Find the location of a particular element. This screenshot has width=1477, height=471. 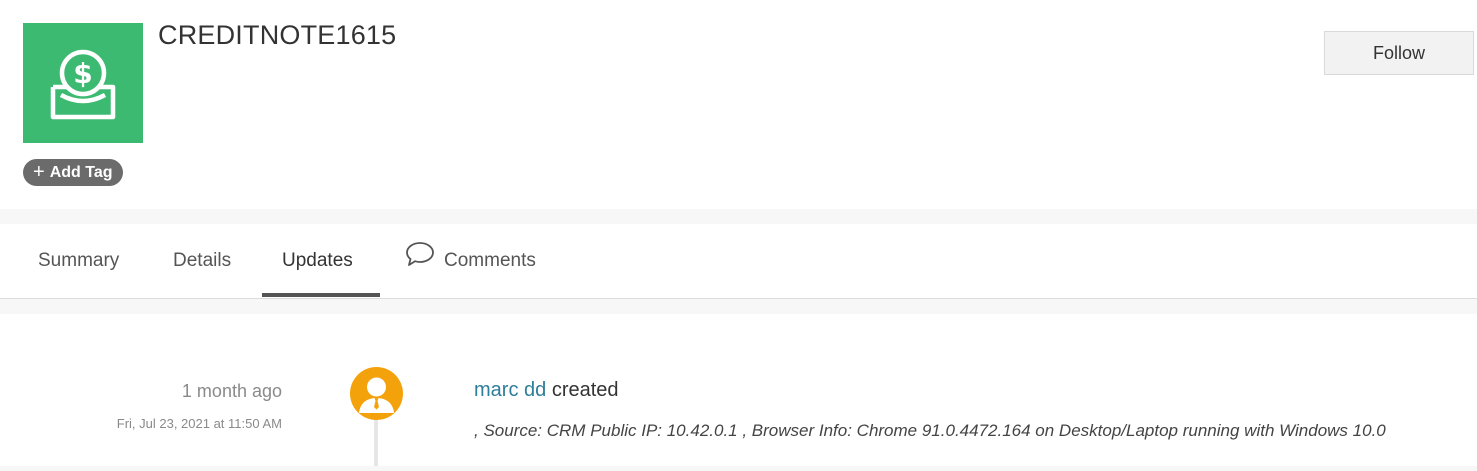

record-title: CREDITNOTE1615 is located at coordinates (277, 35).